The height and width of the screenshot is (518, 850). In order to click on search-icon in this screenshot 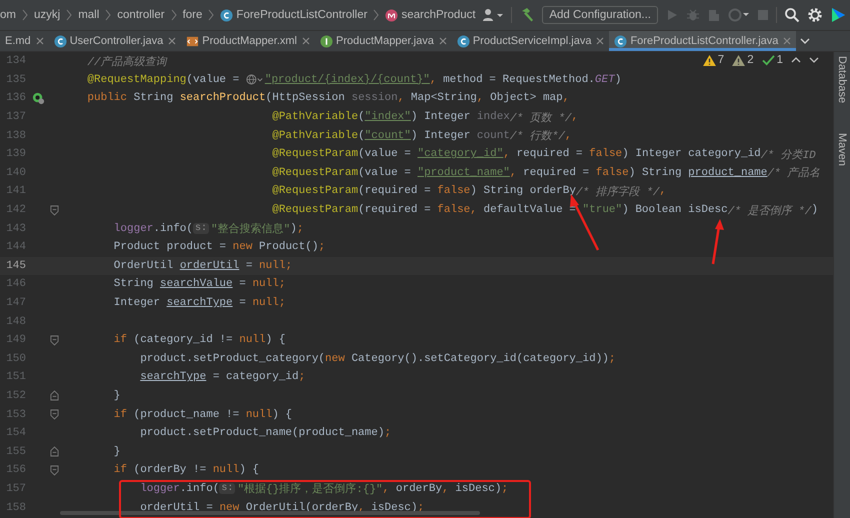, I will do `click(792, 15)`.